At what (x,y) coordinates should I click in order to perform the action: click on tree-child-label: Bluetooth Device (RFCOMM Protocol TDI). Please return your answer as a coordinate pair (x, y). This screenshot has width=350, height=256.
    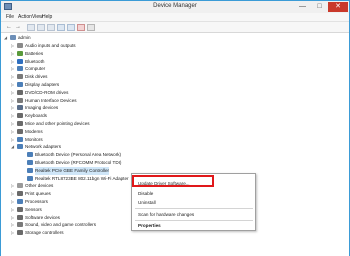
    Looking at the image, I should click on (78, 162).